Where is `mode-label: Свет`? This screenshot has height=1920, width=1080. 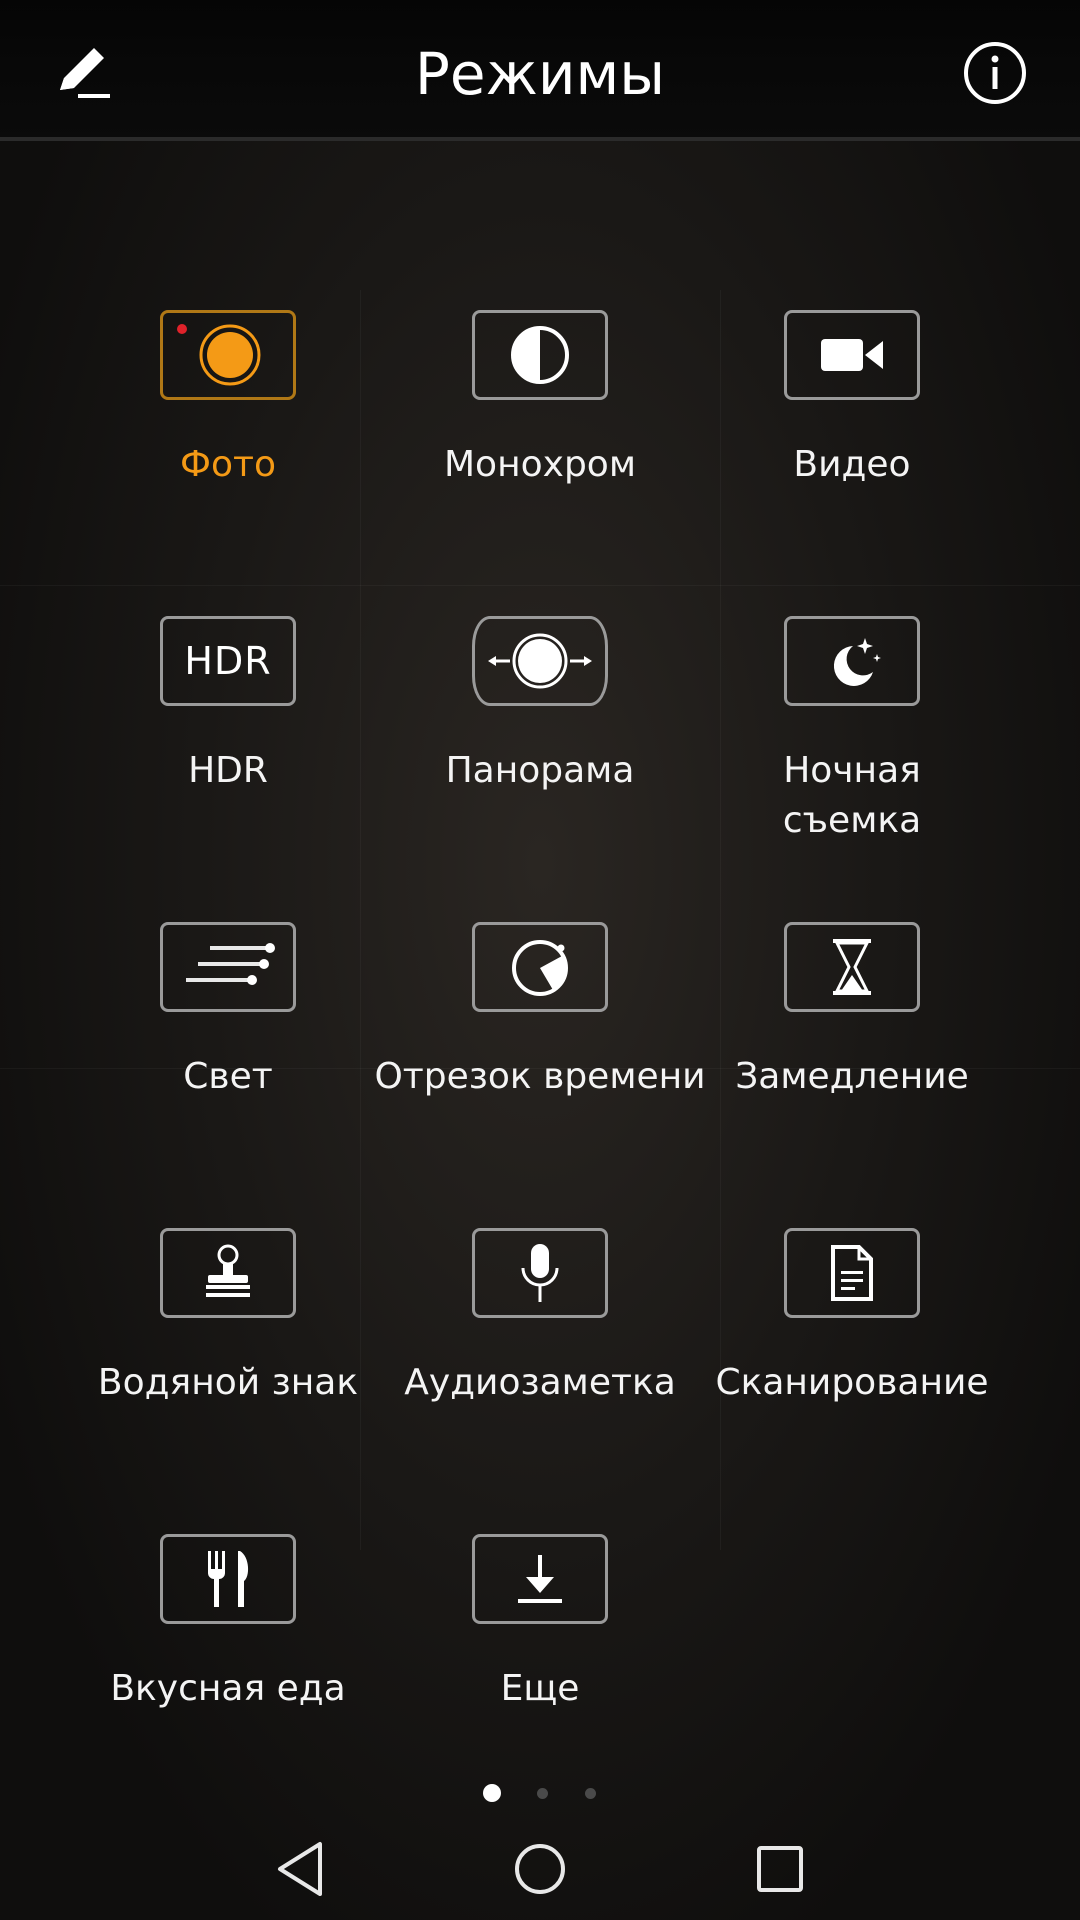 mode-label: Свет is located at coordinates (228, 1076).